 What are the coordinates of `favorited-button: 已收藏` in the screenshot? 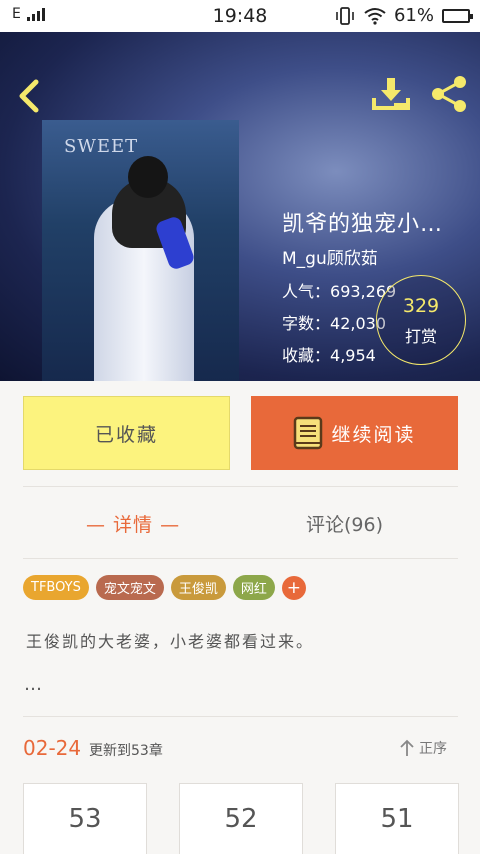 It's located at (126, 433).